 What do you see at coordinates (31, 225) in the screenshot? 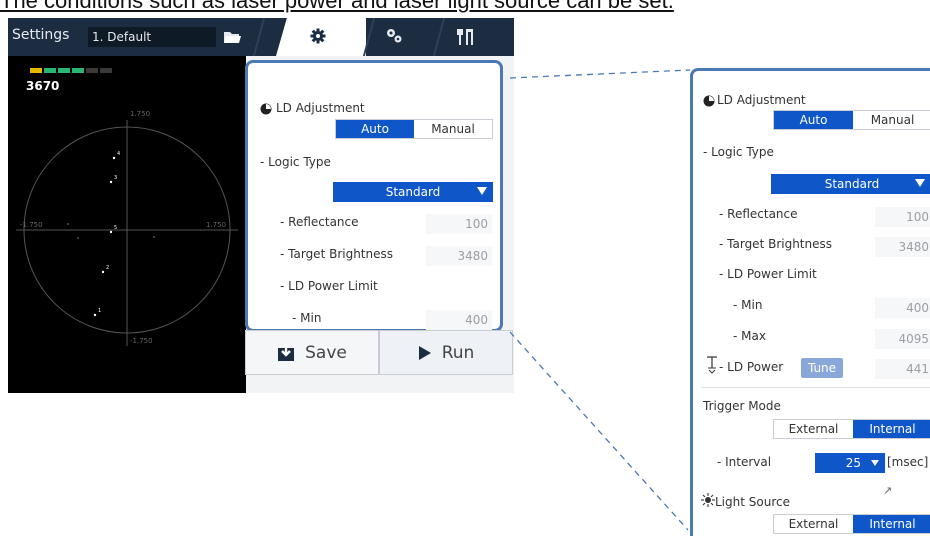
I see `axis-label-left: -1.750` at bounding box center [31, 225].